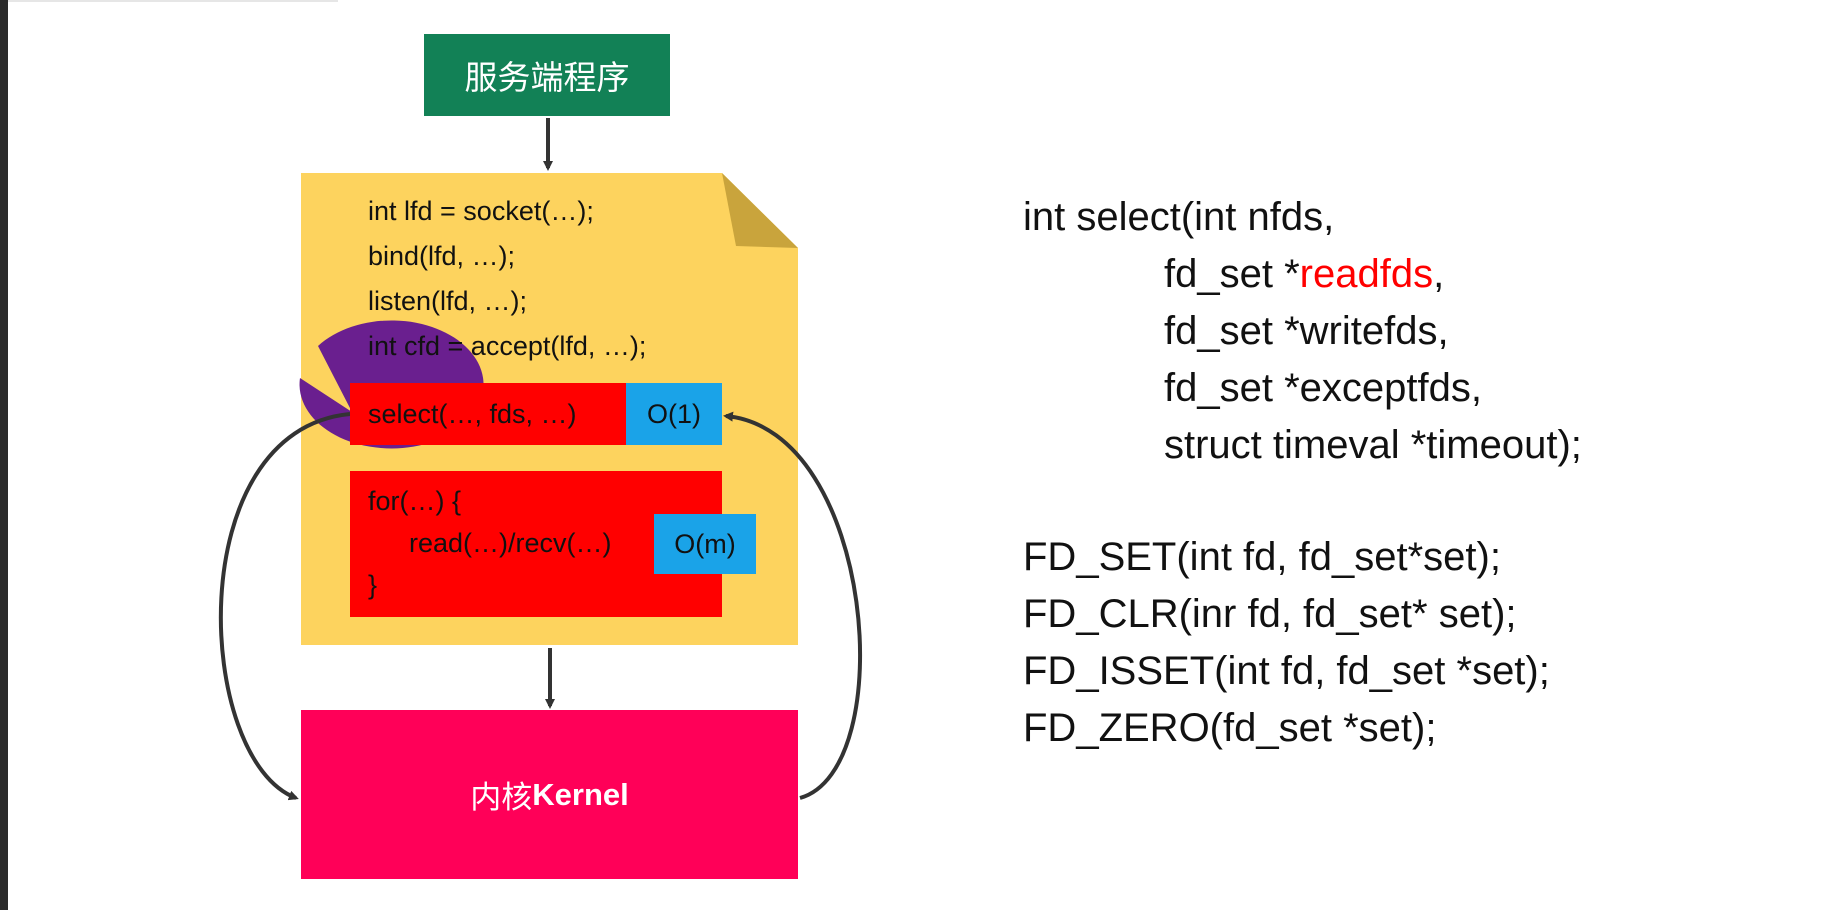  Describe the element at coordinates (507, 346) in the screenshot. I see `code-line-accept: int cfd = accept(lfd, …);` at that location.